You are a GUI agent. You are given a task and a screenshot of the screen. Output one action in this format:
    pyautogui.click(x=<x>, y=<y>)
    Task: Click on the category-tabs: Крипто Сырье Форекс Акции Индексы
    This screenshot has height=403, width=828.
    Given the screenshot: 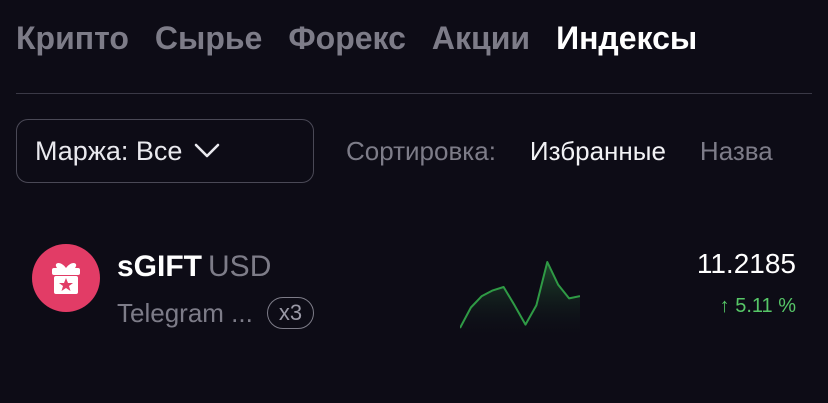 What is the action you would take?
    pyautogui.click(x=369, y=38)
    